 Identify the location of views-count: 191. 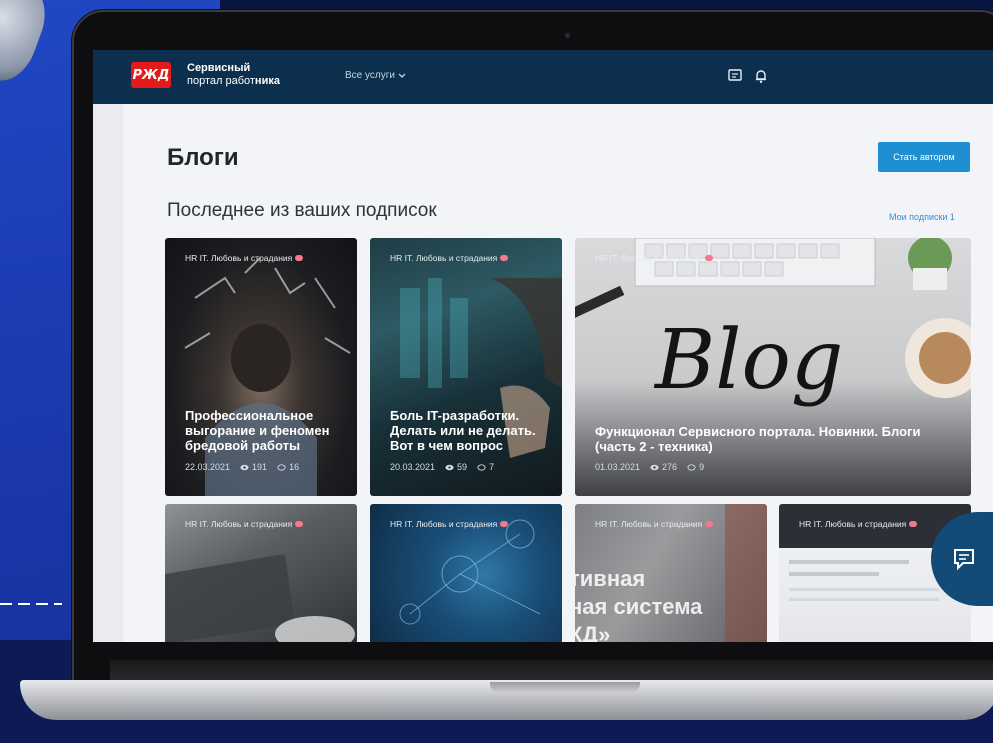
(253, 467).